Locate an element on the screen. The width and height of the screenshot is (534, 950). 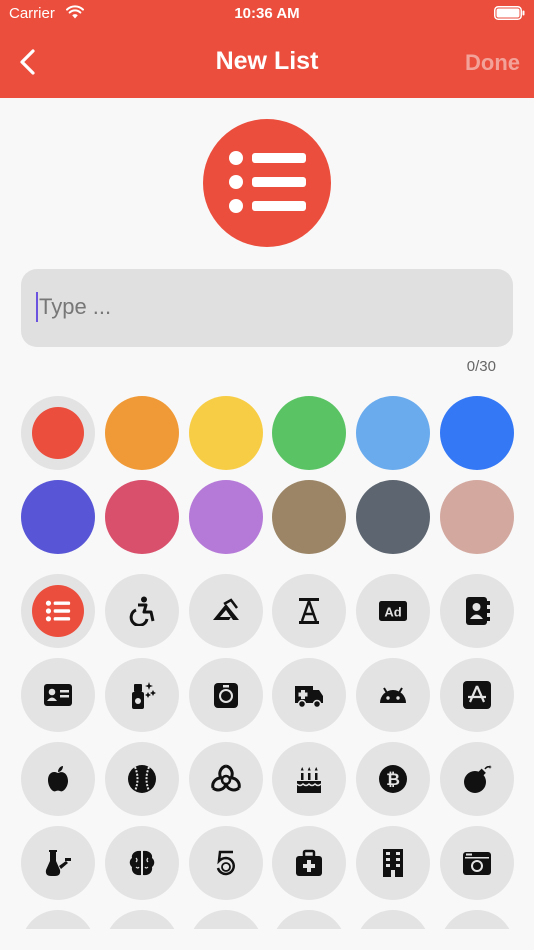
icon-option-spray-bottle is located at coordinates (141, 695).